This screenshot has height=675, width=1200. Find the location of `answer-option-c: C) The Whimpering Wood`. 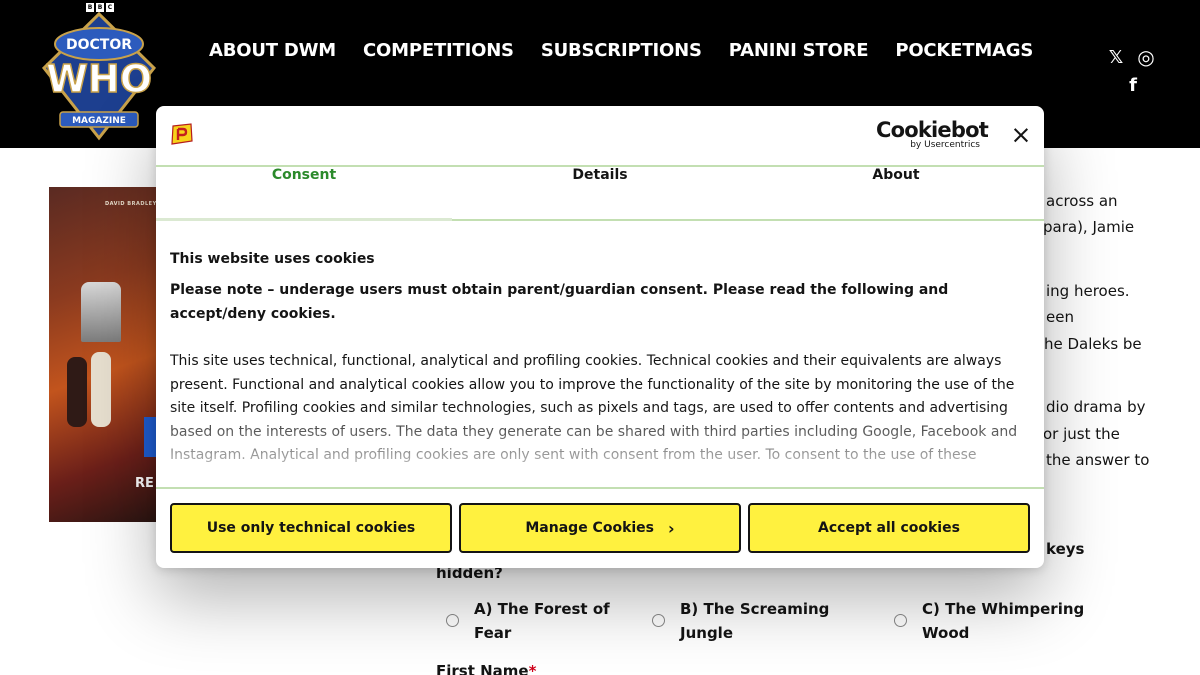

answer-option-c: C) The Whimpering Wood is located at coordinates (989, 621).